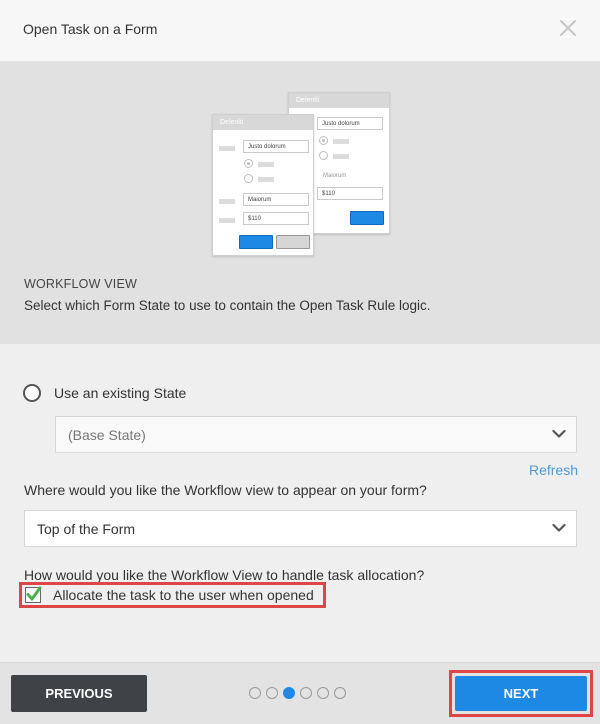  Describe the element at coordinates (276, 199) in the screenshot. I see `illustration-input: Maiorum` at that location.